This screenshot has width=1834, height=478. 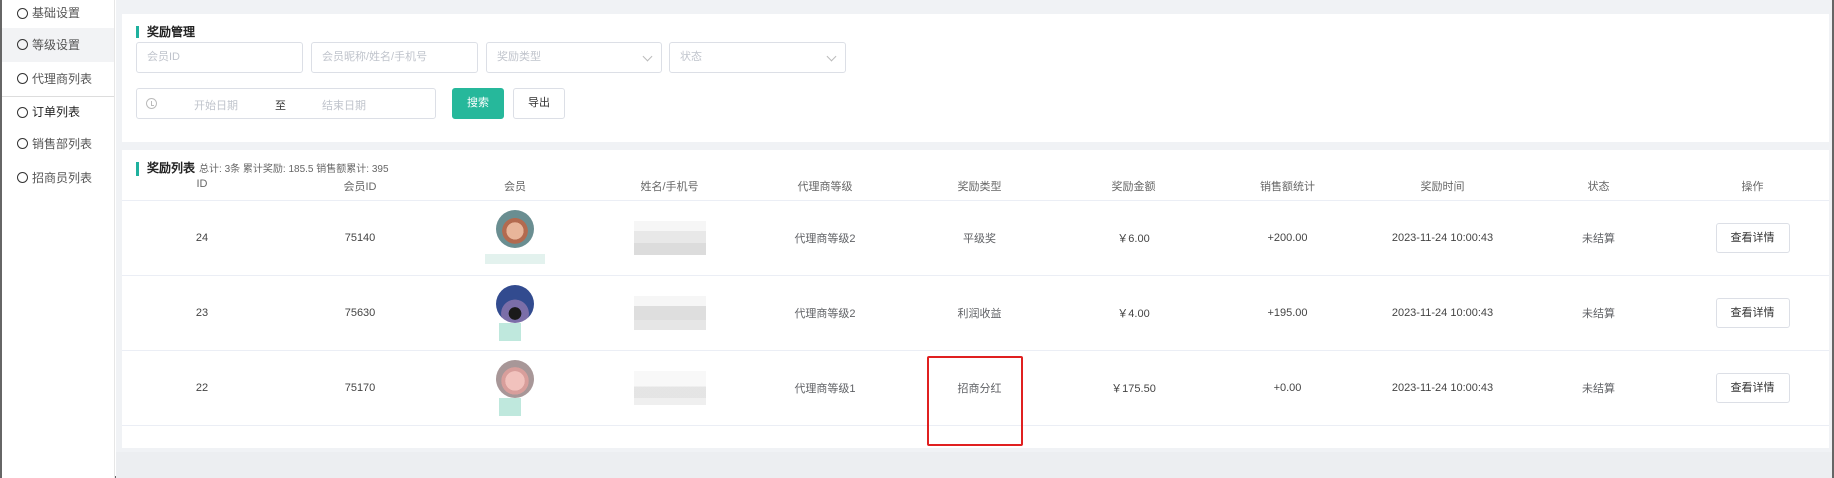 What do you see at coordinates (202, 313) in the screenshot?
I see `cell-id: 23` at bounding box center [202, 313].